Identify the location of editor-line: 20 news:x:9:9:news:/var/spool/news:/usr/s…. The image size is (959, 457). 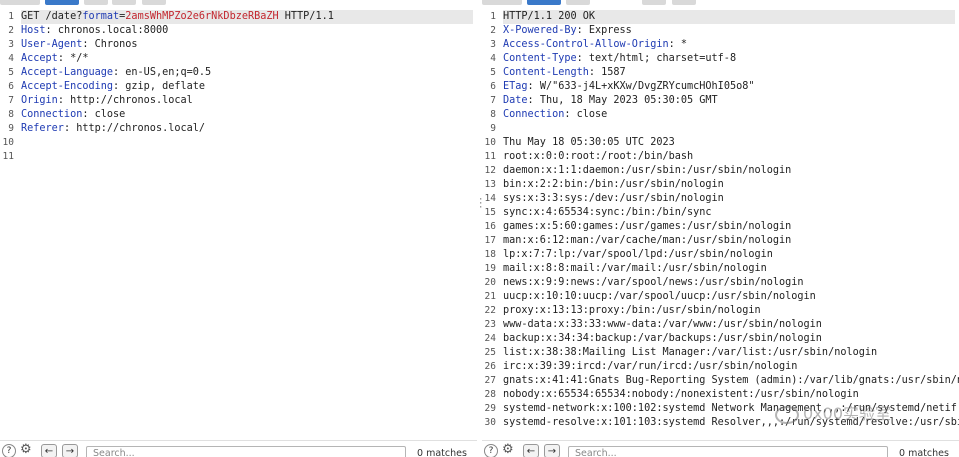
(720, 283).